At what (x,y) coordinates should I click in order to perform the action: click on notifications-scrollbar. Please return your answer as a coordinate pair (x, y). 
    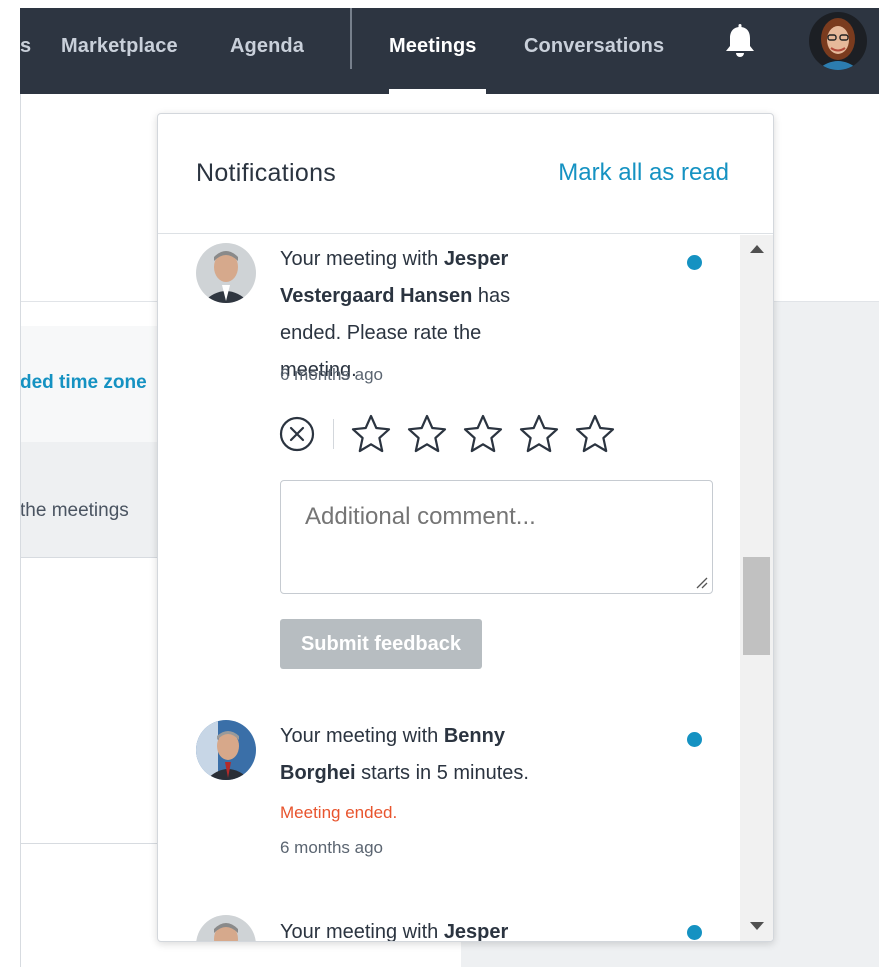
    Looking at the image, I should click on (756, 588).